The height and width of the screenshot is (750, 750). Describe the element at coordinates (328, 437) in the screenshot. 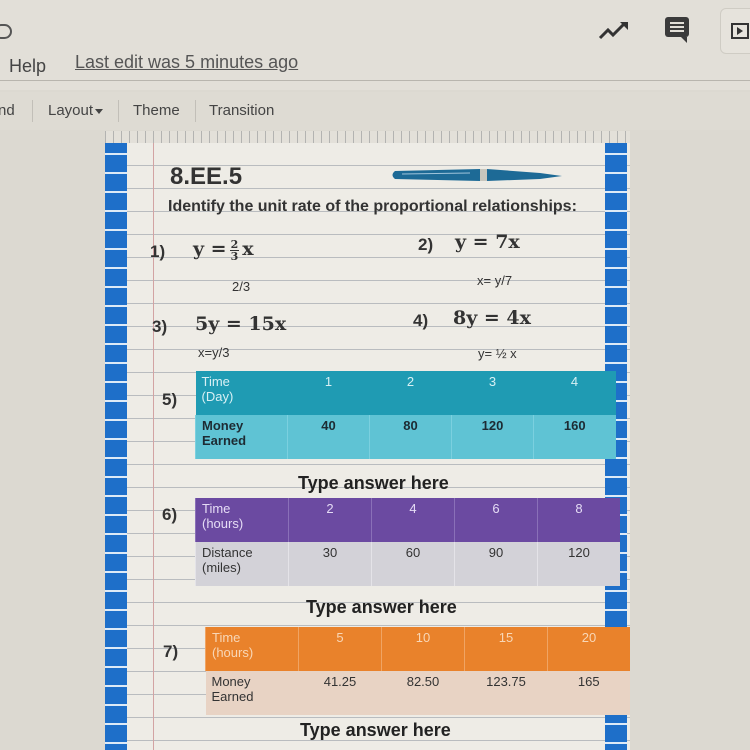

I see `table-cell: 40` at that location.